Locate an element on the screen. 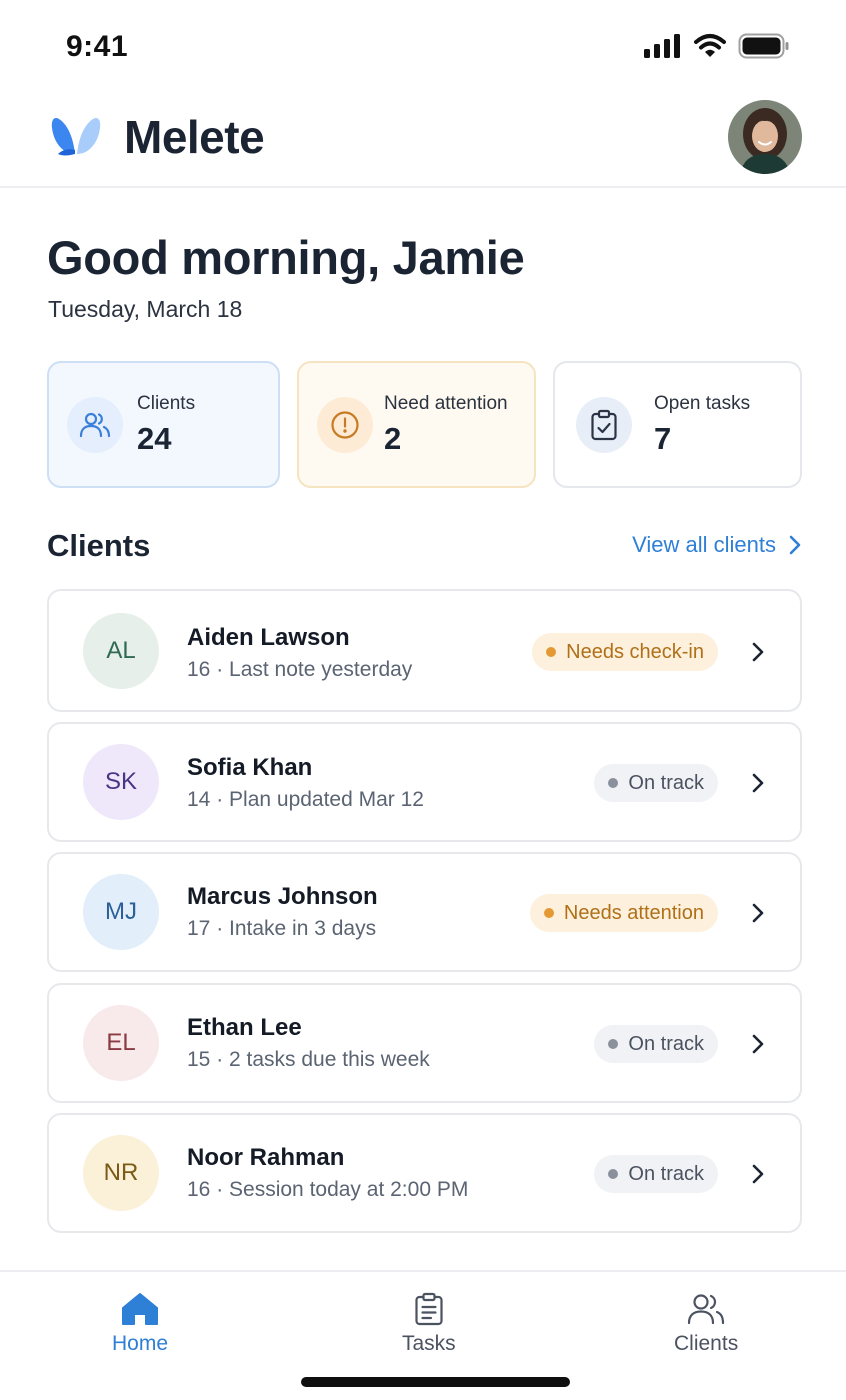  status-icons is located at coordinates (717, 46).